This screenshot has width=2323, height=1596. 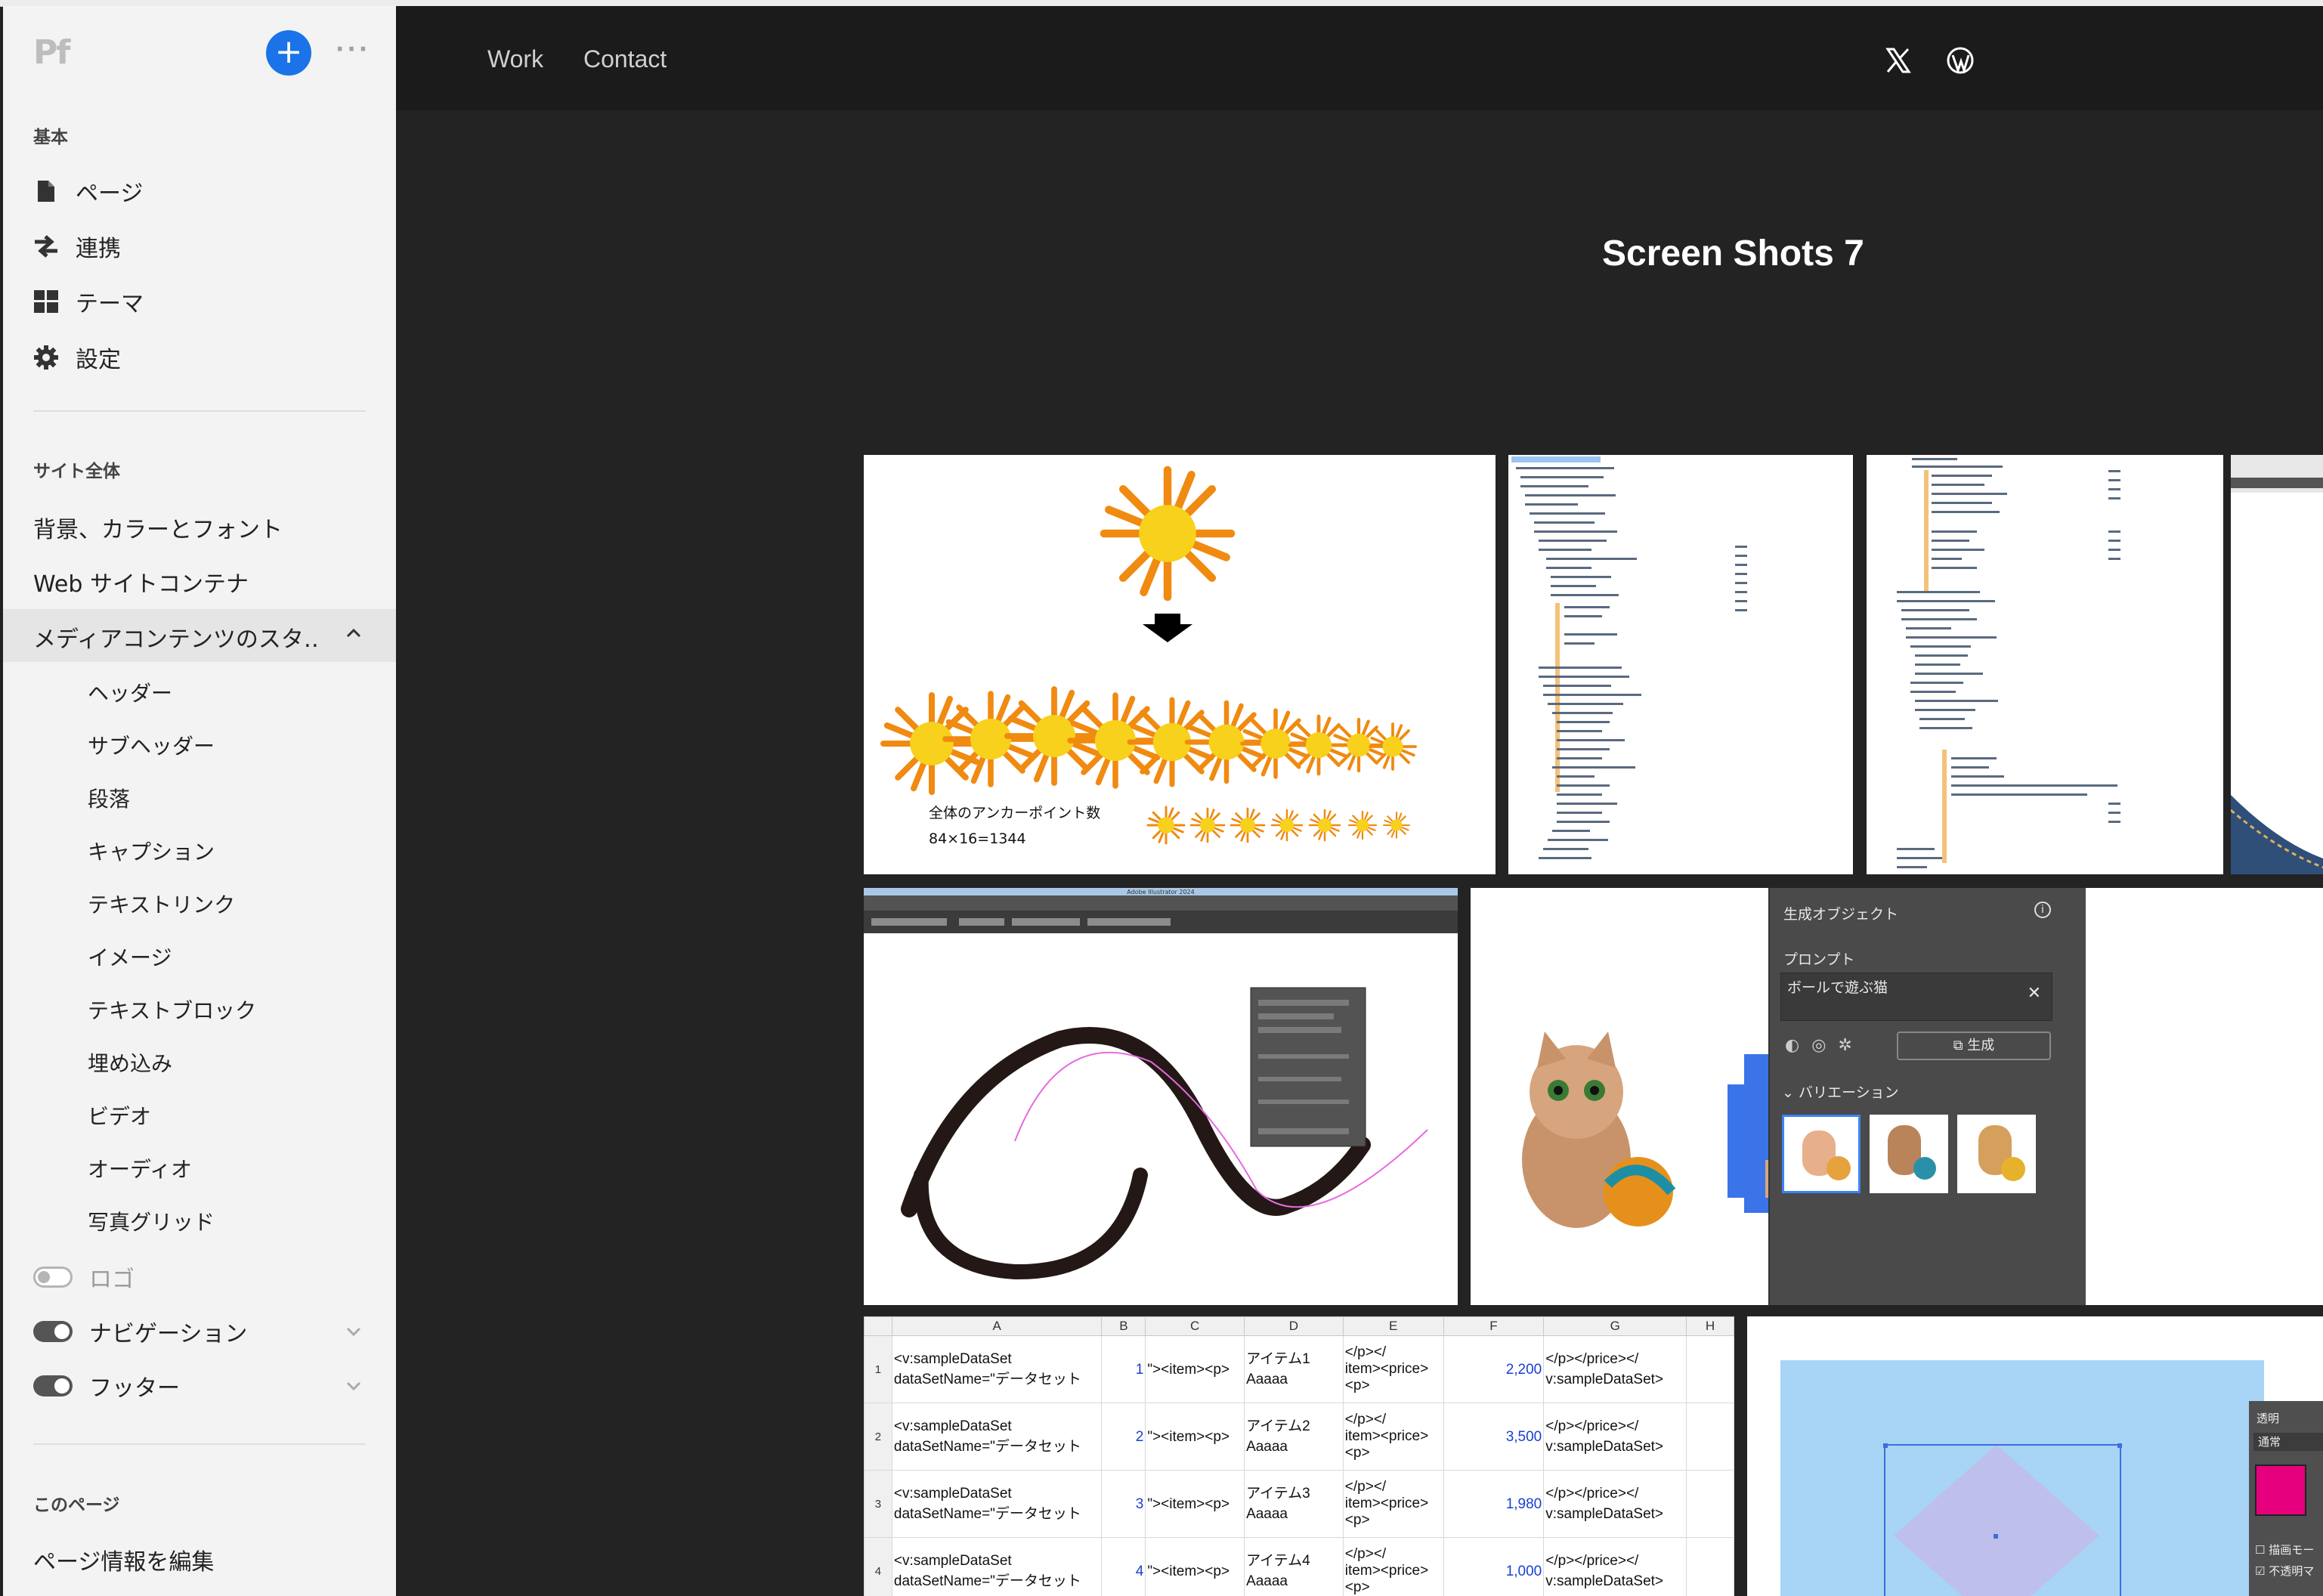 What do you see at coordinates (625, 59) in the screenshot?
I see `nav-link-contact: Contact` at bounding box center [625, 59].